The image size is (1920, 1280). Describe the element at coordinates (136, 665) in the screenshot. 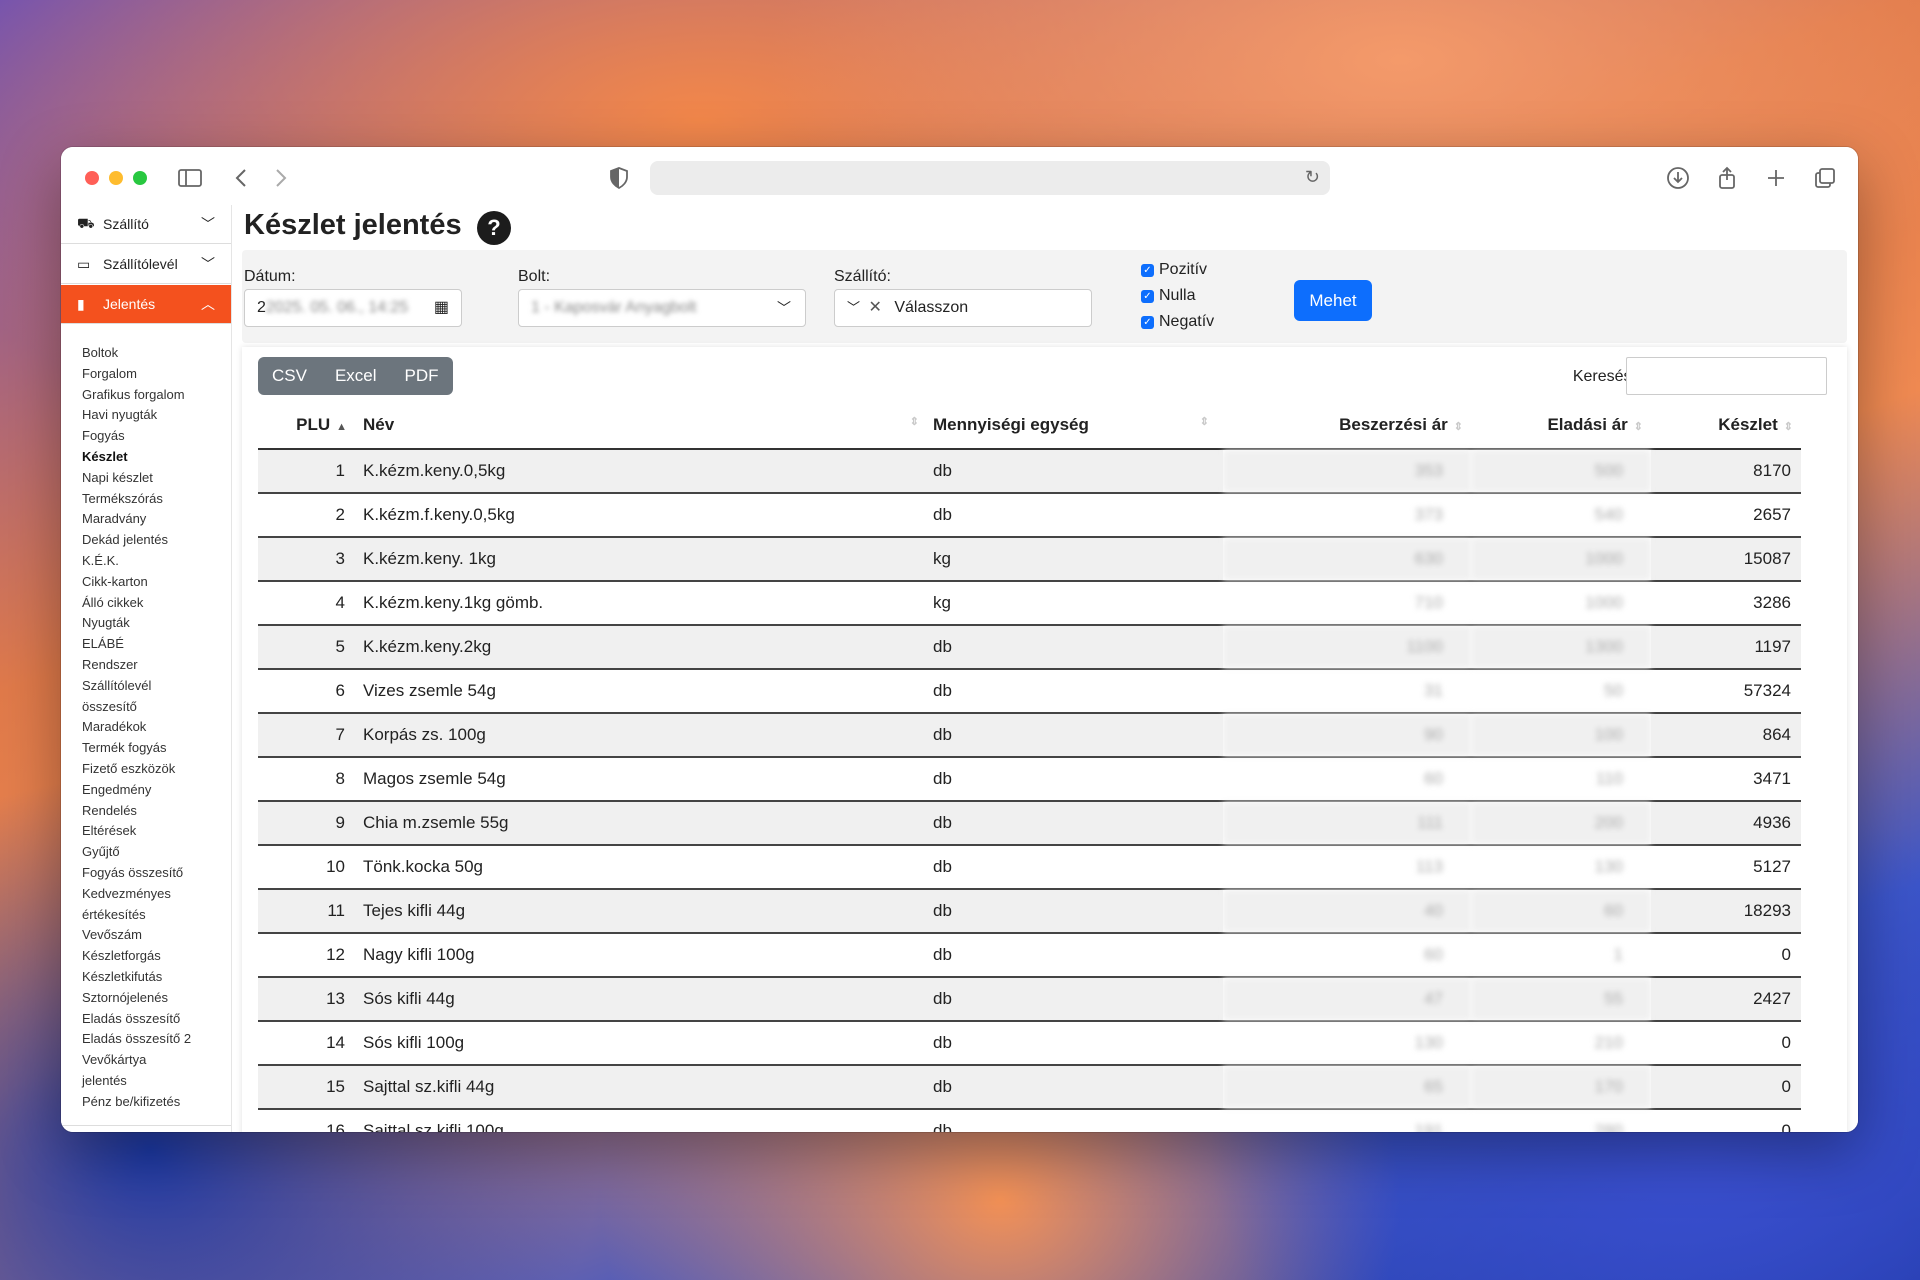

I see `report-link: Rendszer` at that location.